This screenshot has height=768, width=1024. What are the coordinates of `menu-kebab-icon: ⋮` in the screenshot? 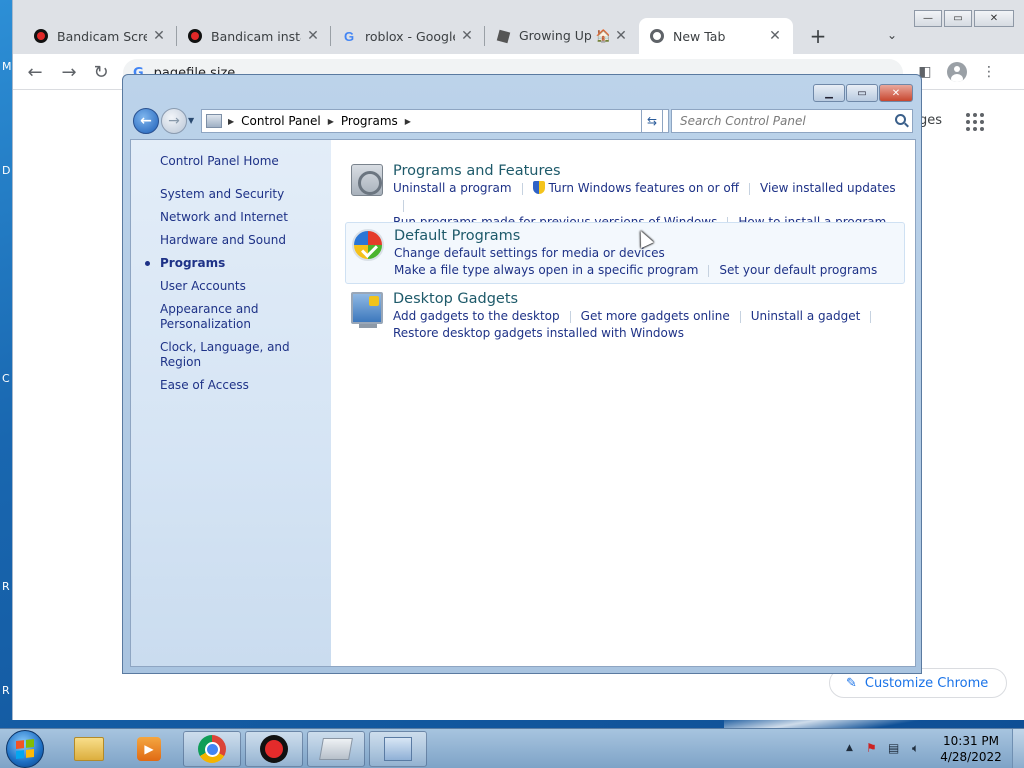 It's located at (989, 72).